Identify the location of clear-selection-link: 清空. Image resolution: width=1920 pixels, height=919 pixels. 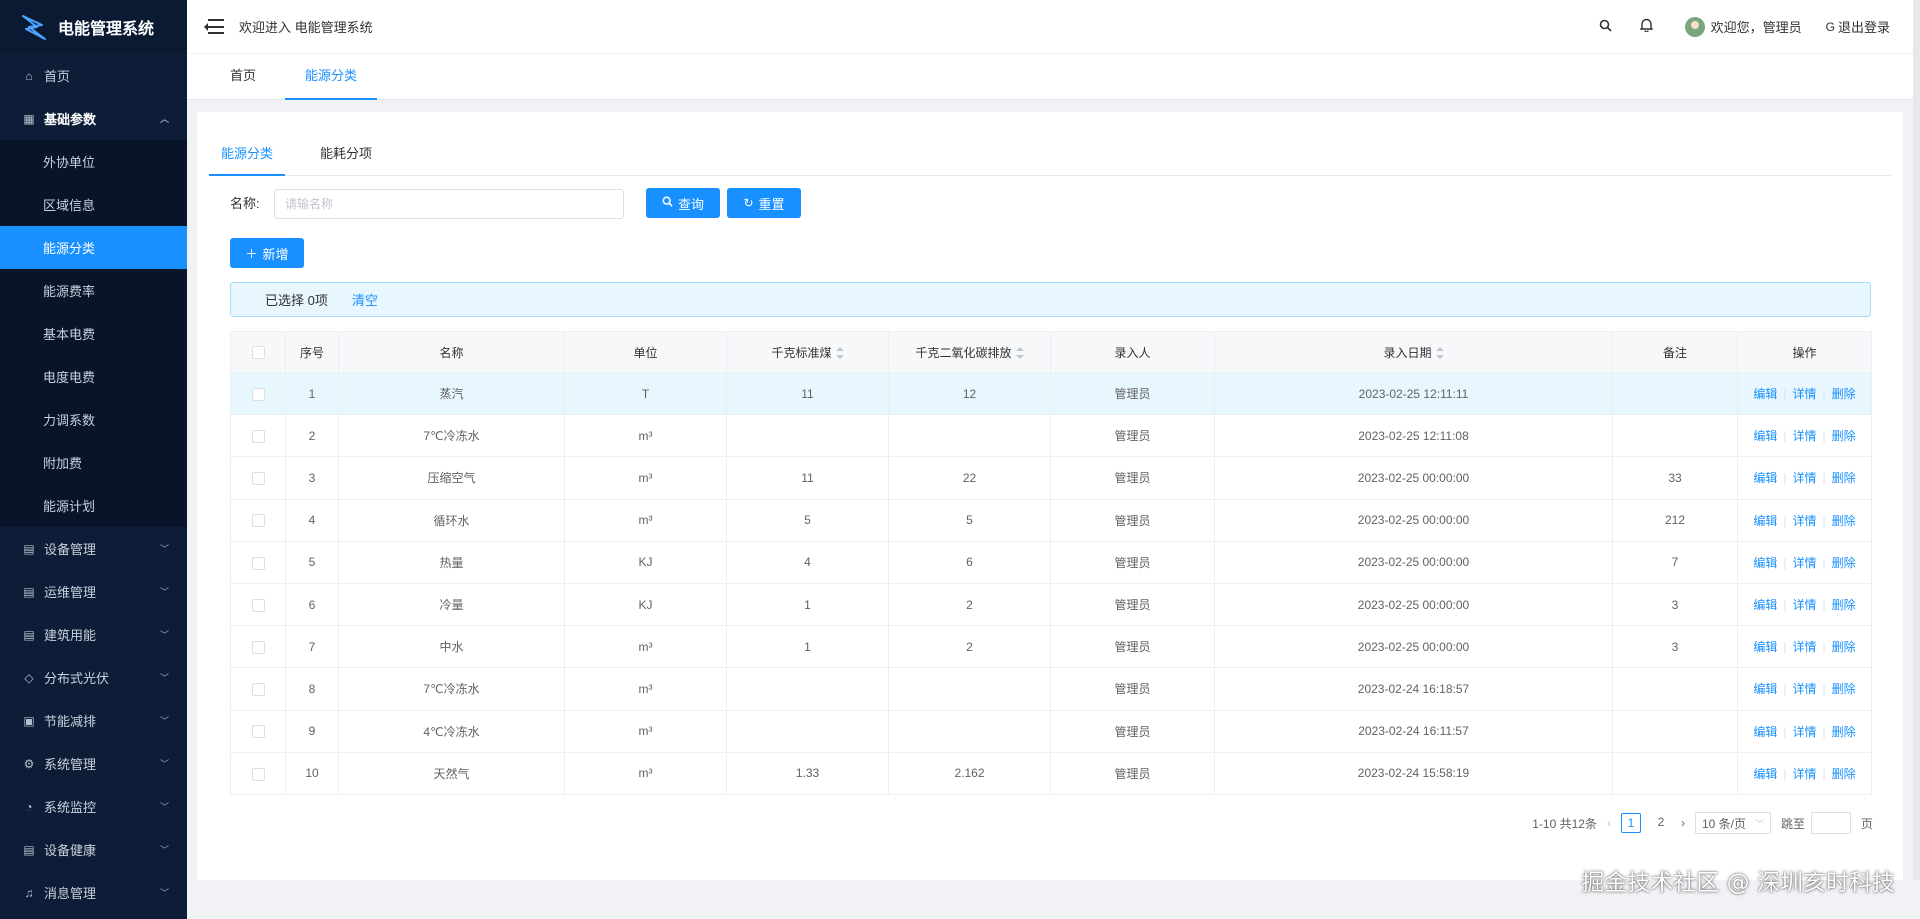
(365, 299).